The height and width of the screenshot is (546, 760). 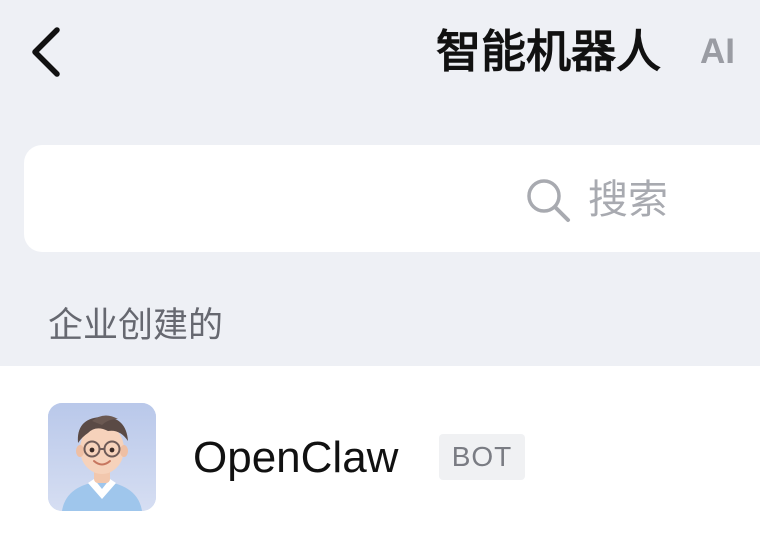 What do you see at coordinates (296, 457) in the screenshot?
I see `bot-name: OpenClaw` at bounding box center [296, 457].